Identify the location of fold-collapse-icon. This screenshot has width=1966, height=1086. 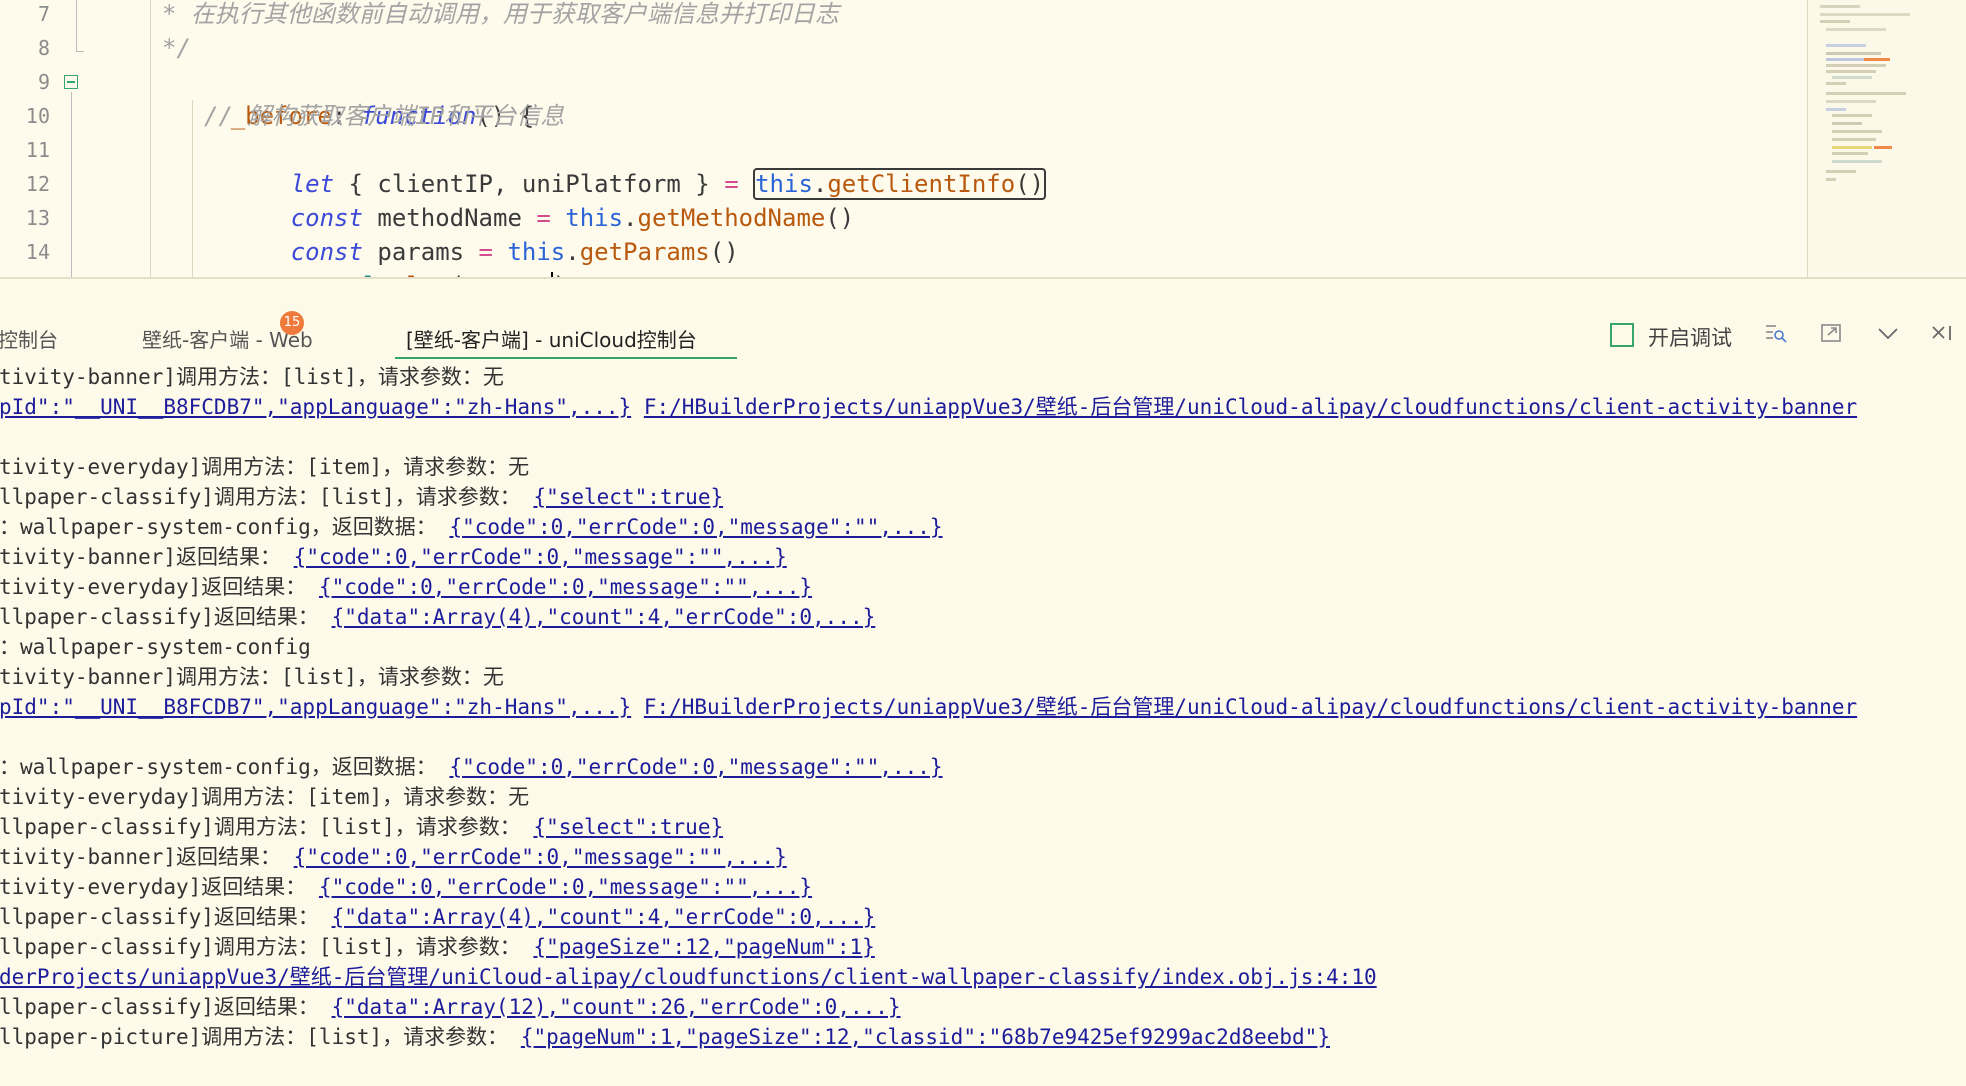
(71, 82).